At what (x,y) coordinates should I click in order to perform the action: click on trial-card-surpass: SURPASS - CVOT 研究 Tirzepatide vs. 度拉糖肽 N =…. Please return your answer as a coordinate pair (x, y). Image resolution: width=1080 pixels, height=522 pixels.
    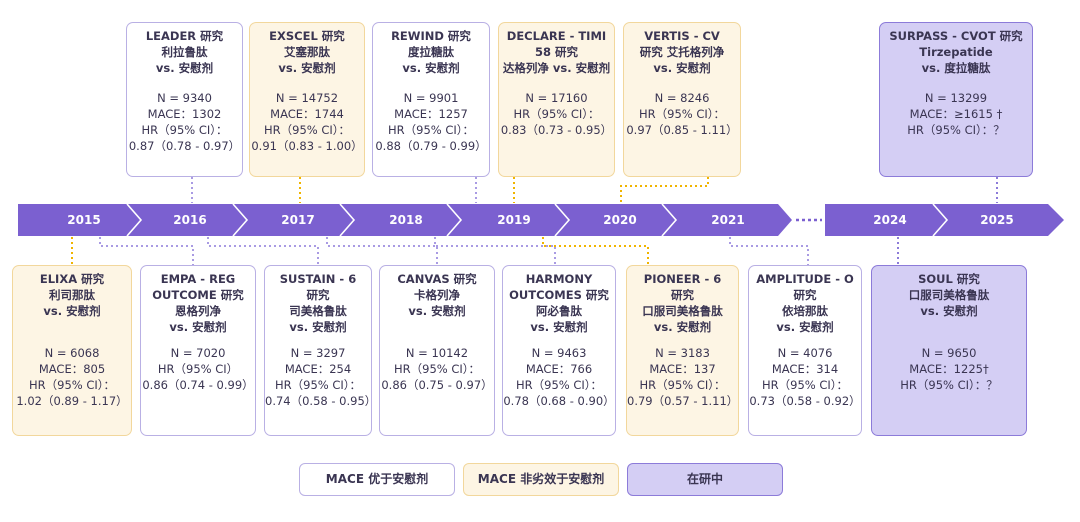
    Looking at the image, I should click on (956, 99).